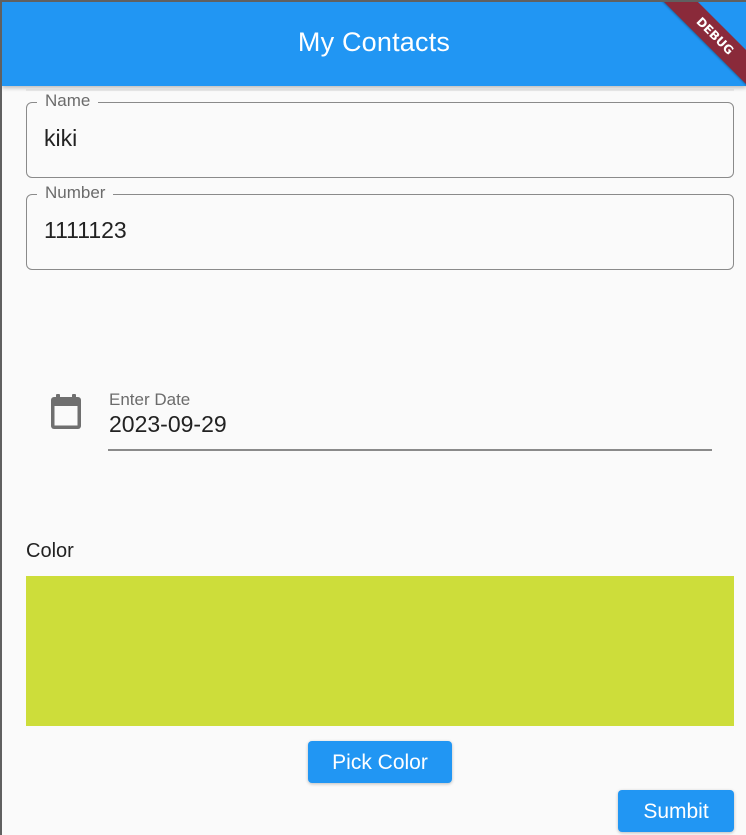  What do you see at coordinates (66, 412) in the screenshot?
I see `calendar-icon` at bounding box center [66, 412].